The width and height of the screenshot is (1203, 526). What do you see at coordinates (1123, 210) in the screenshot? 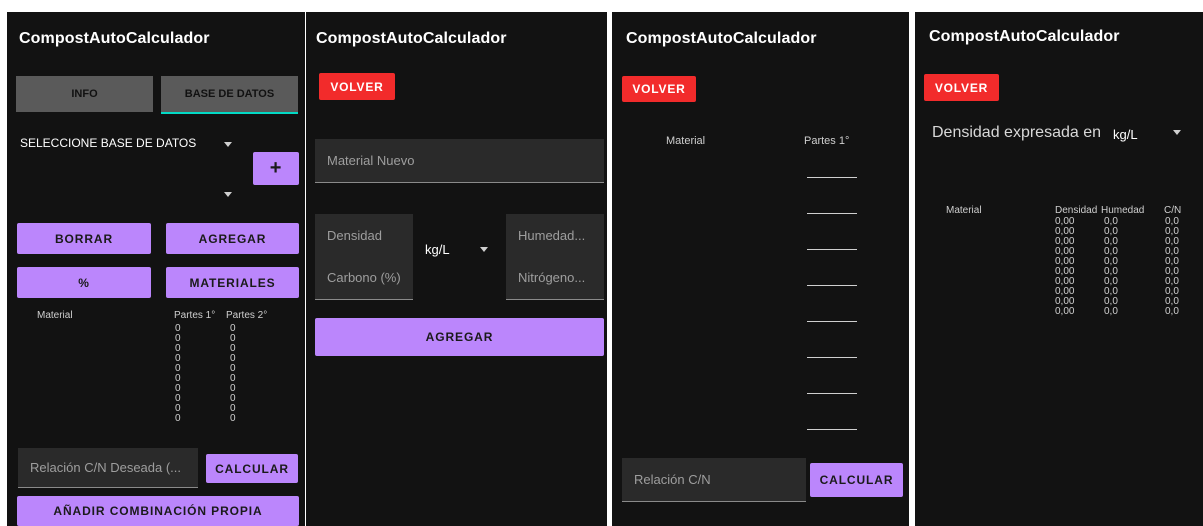
I see `header-humedad: Humedad` at bounding box center [1123, 210].